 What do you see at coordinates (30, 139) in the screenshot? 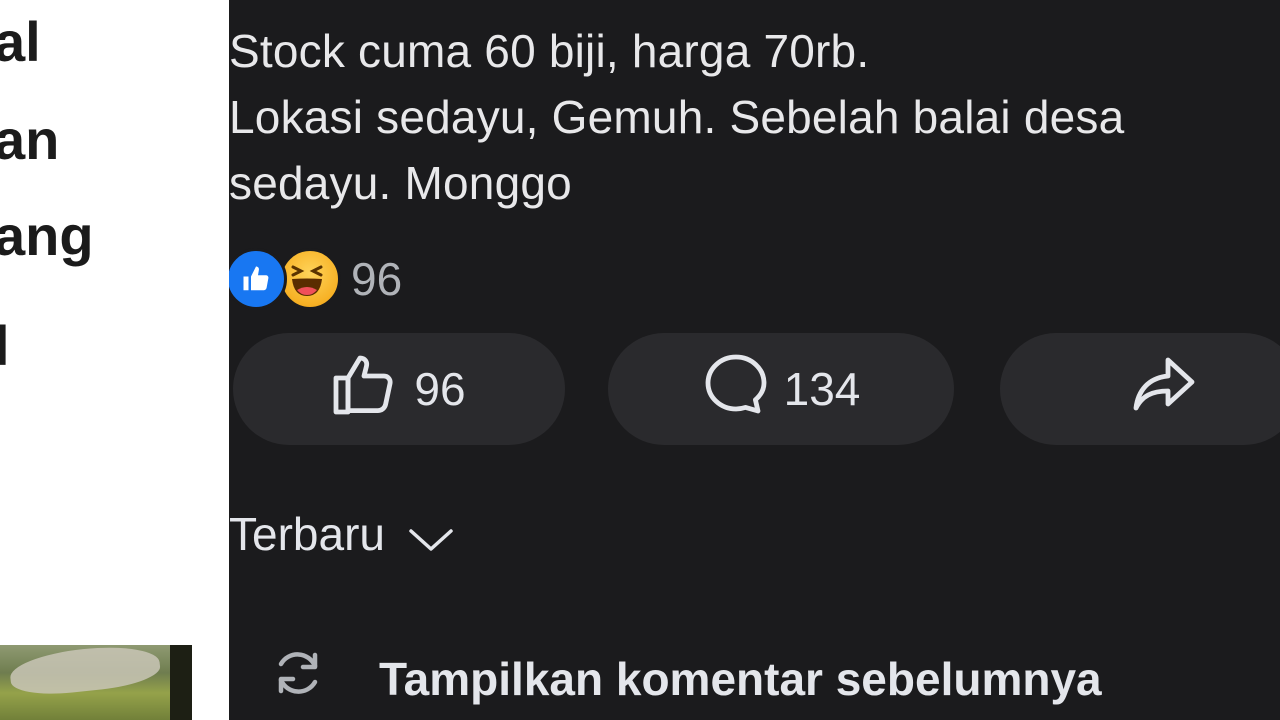
I see `article-text-line: an` at bounding box center [30, 139].